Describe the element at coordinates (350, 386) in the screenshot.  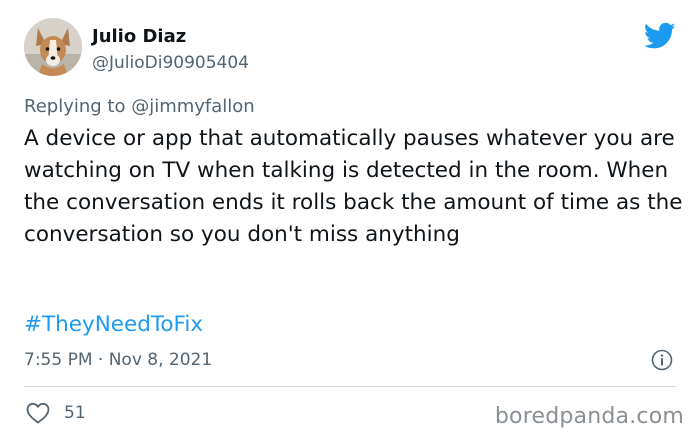
I see `divider` at that location.